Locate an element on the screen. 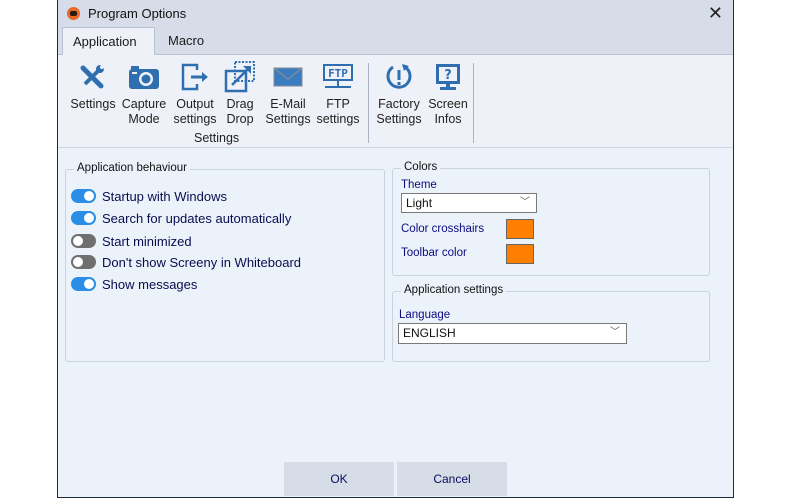  settings-button: Settings is located at coordinates (93, 86).